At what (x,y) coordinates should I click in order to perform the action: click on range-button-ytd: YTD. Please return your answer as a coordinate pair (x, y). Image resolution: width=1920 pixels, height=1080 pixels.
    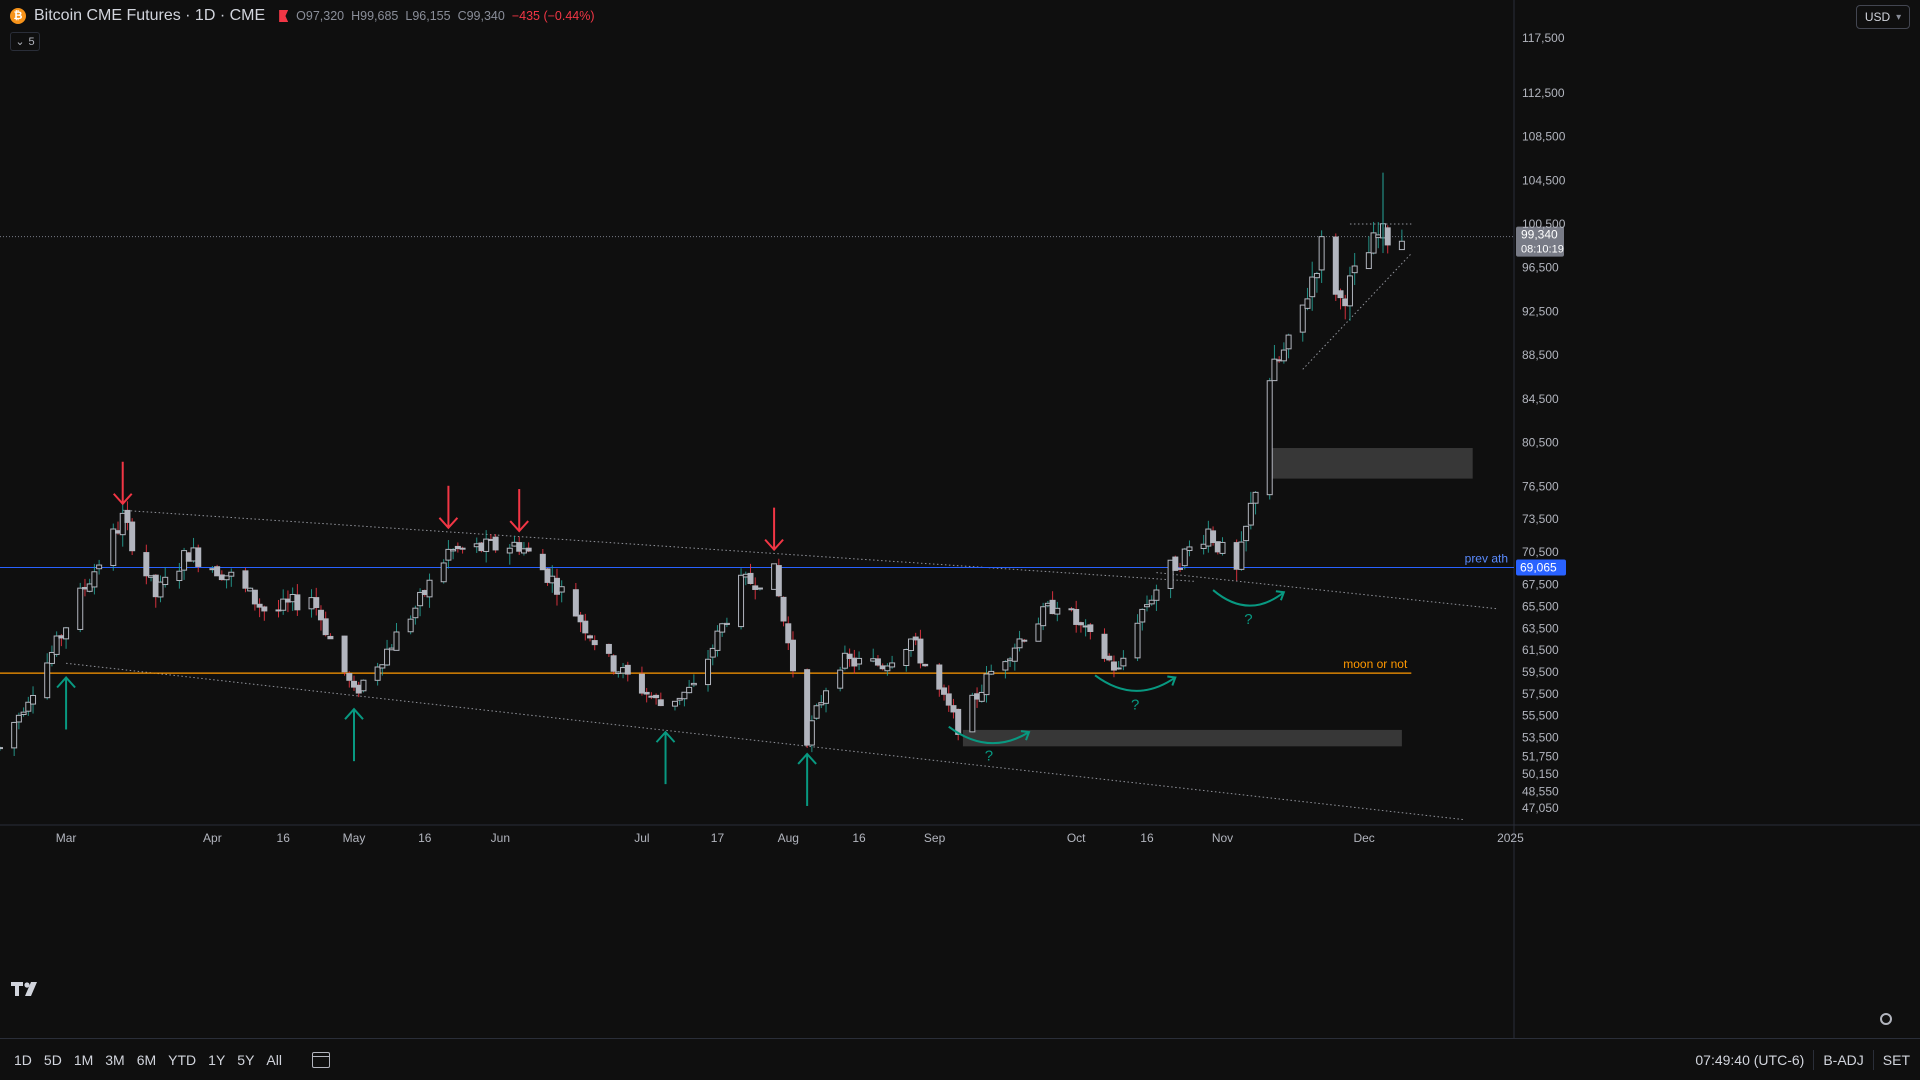
    Looking at the image, I should click on (182, 1060).